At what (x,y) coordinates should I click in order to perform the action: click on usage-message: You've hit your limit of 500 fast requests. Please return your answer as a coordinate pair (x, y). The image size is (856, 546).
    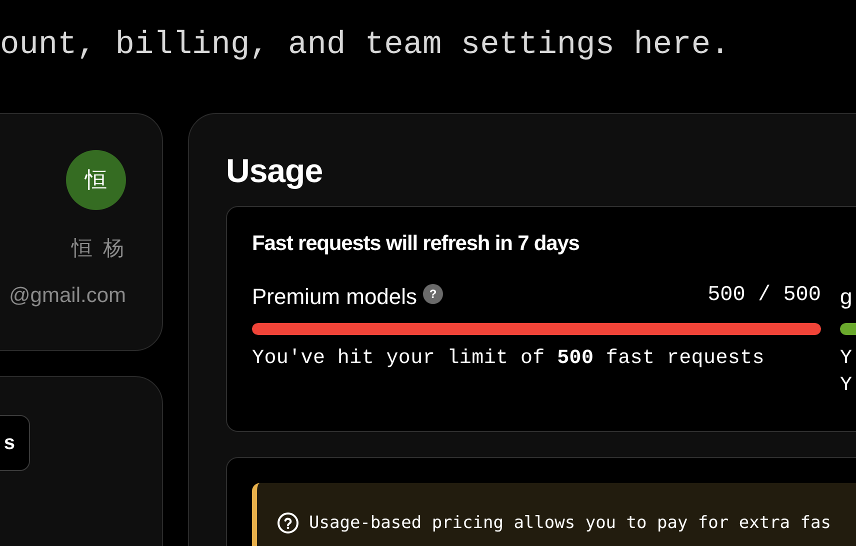
    Looking at the image, I should click on (509, 358).